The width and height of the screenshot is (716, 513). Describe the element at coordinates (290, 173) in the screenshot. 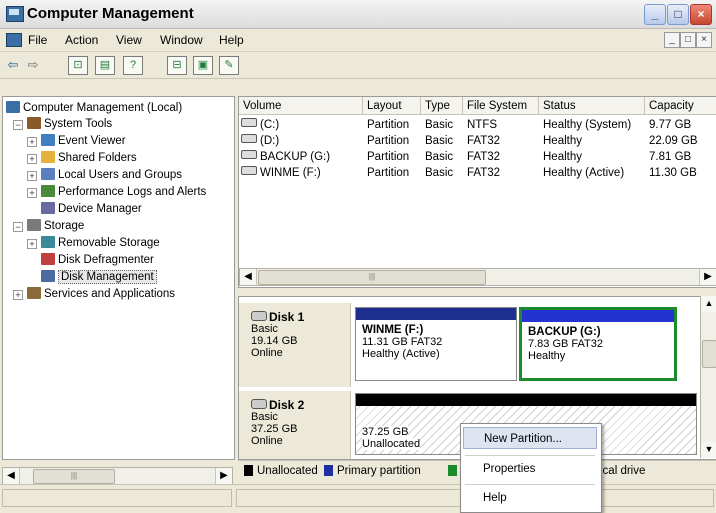

I see `volume-name: WINME (F:)` at that location.